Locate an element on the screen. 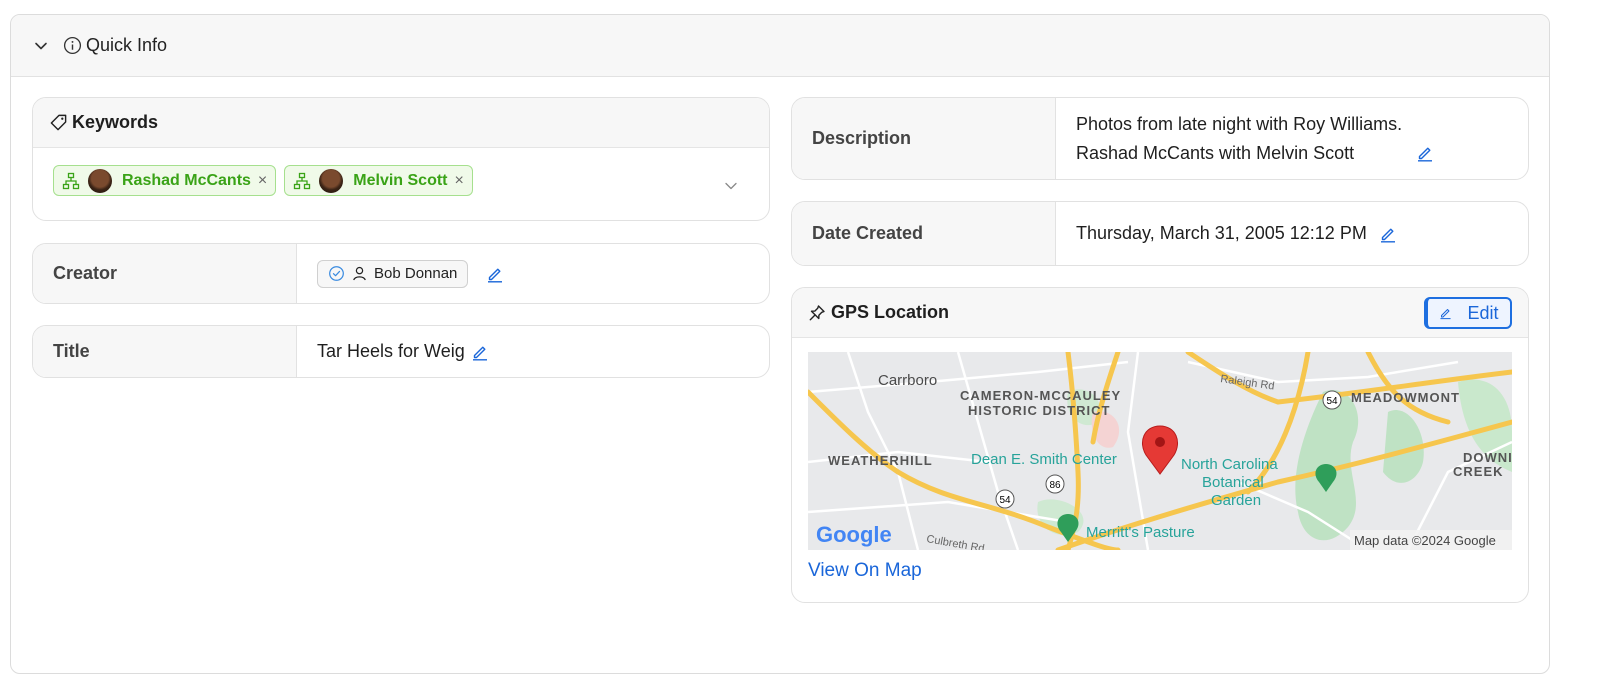 Image resolution: width=1600 pixels, height=674 pixels. keywords-card: Keywords Rashad McCants × Melvin Scott × is located at coordinates (401, 159).